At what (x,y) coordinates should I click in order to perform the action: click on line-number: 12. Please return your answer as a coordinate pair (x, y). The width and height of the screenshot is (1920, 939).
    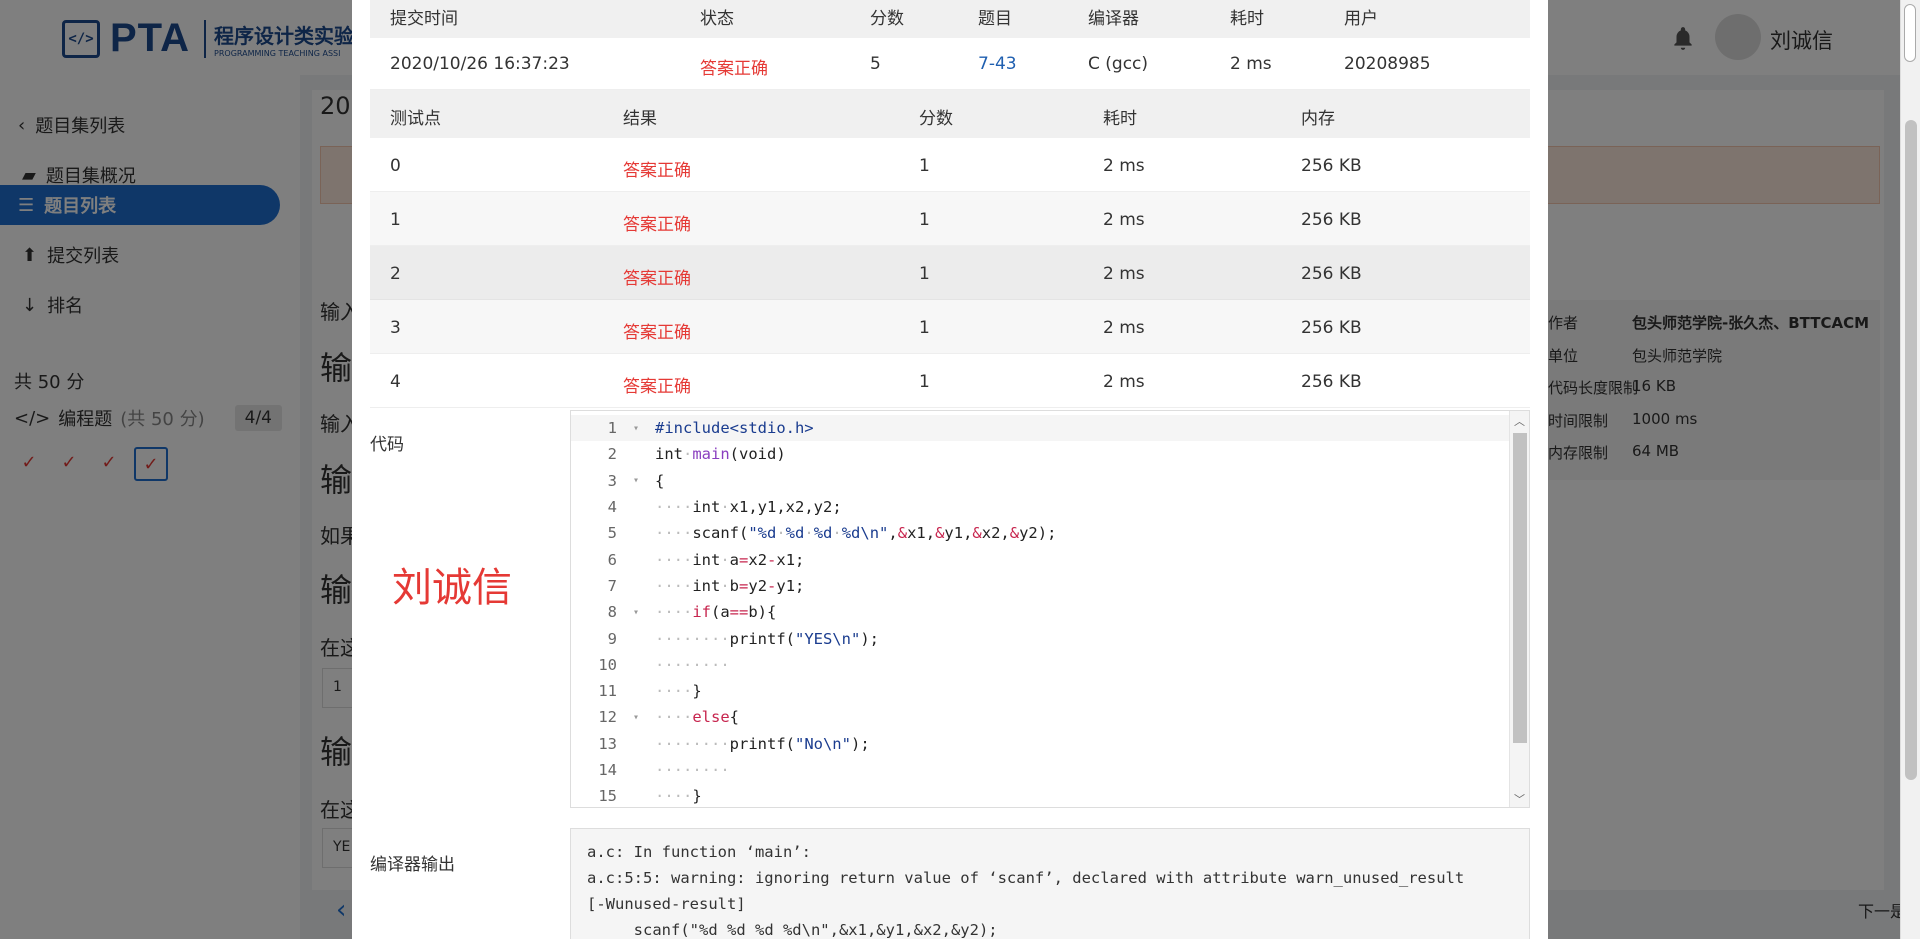
    Looking at the image, I should click on (607, 717).